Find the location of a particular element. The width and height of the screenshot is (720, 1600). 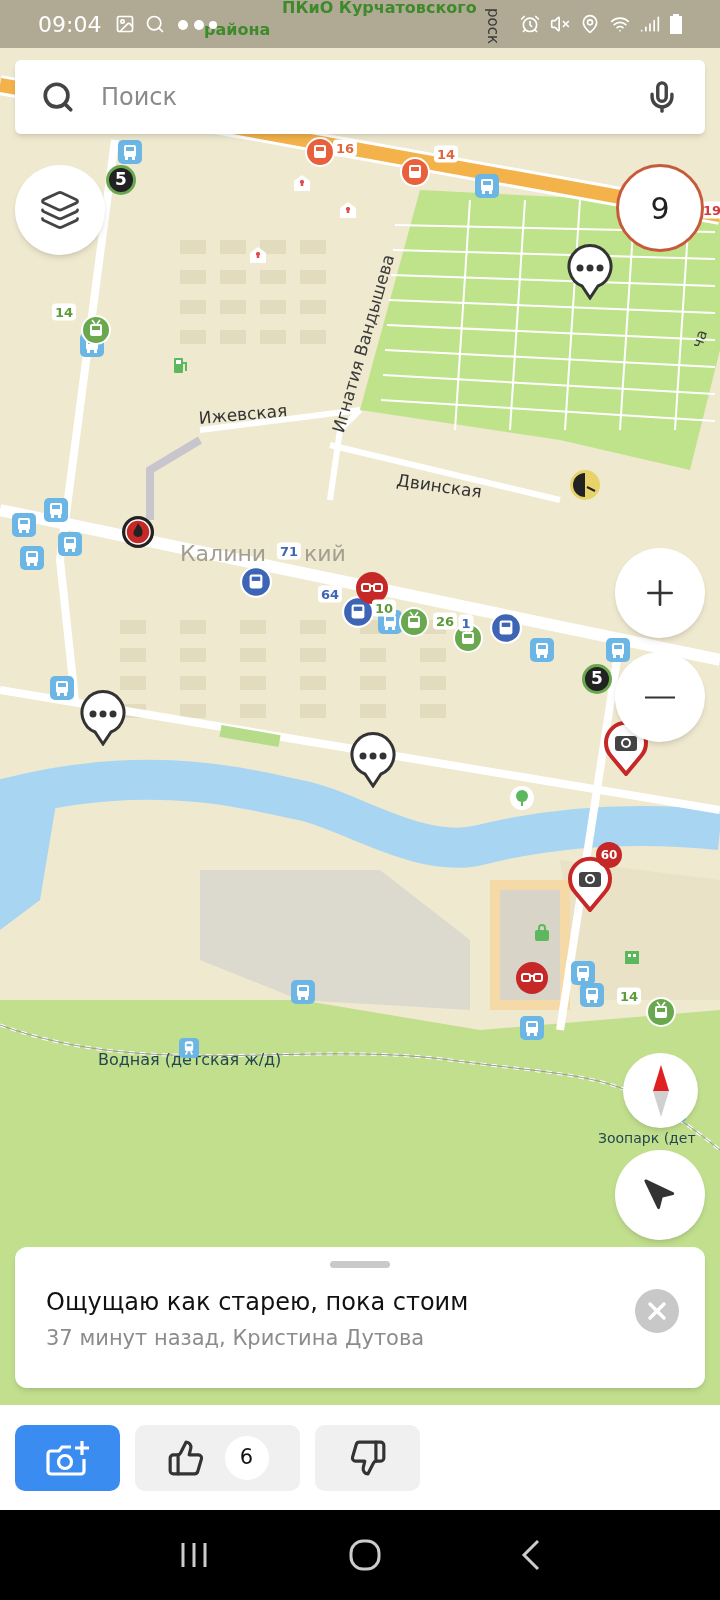

street-label: Двинская is located at coordinates (439, 486).